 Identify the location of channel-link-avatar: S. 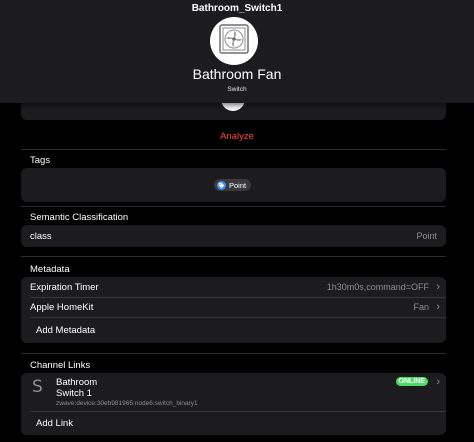
(37, 387).